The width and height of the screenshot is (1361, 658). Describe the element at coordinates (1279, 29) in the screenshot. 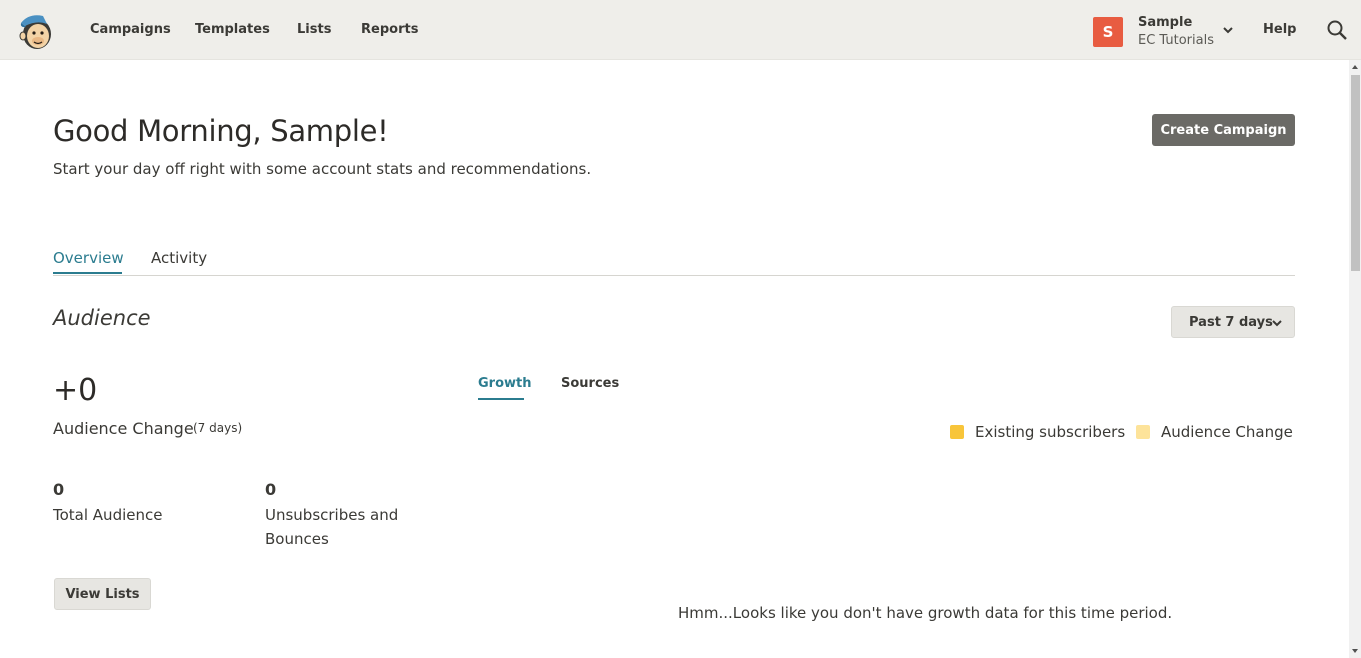

I see `help-link: Help` at that location.